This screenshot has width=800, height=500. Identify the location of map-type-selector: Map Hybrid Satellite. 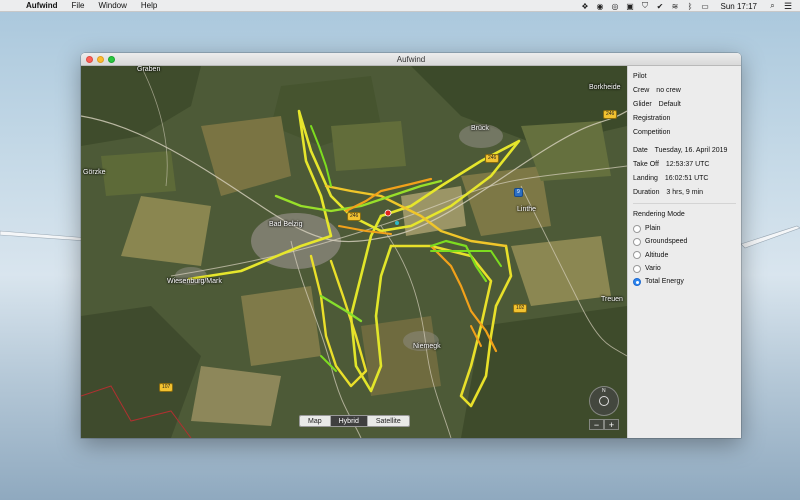
(354, 421).